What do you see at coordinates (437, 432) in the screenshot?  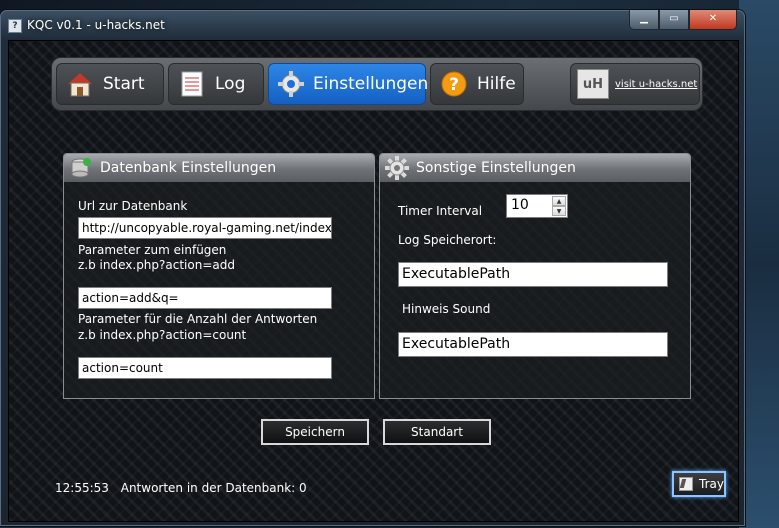 I see `default-button: Standart` at bounding box center [437, 432].